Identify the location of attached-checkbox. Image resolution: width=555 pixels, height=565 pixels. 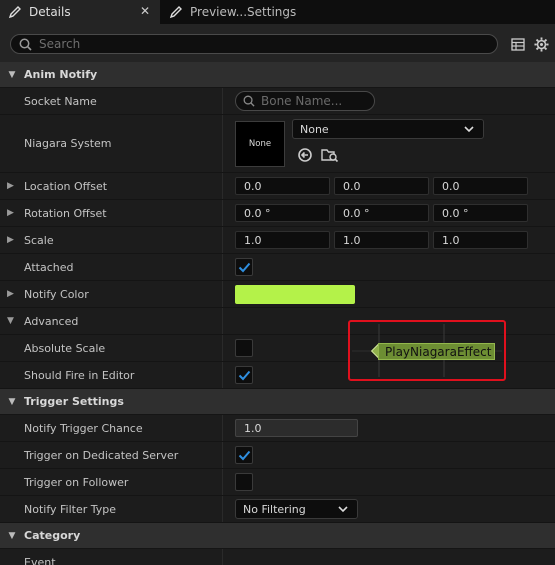
(244, 267).